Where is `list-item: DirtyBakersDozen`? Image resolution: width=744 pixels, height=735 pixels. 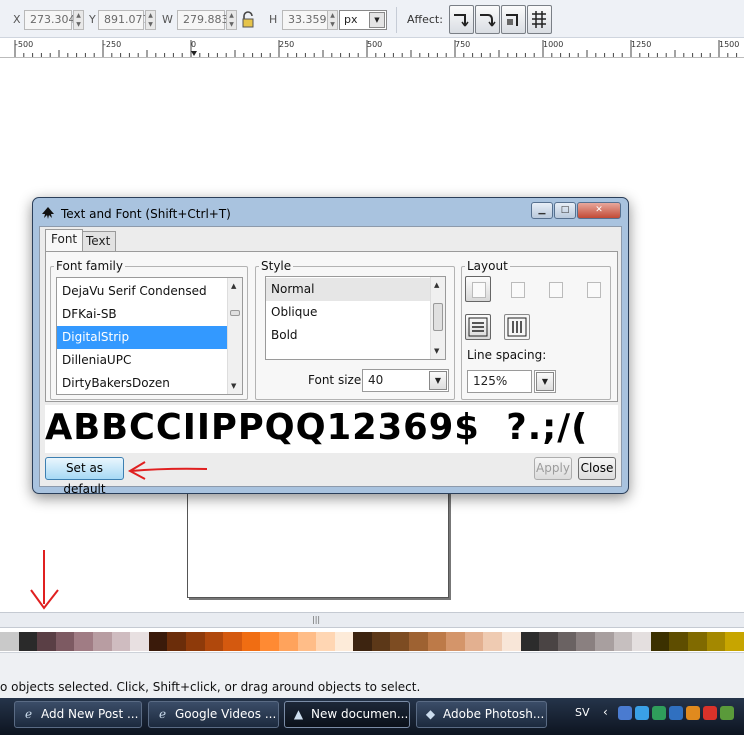
list-item: DirtyBakersDozen is located at coordinates (149, 383).